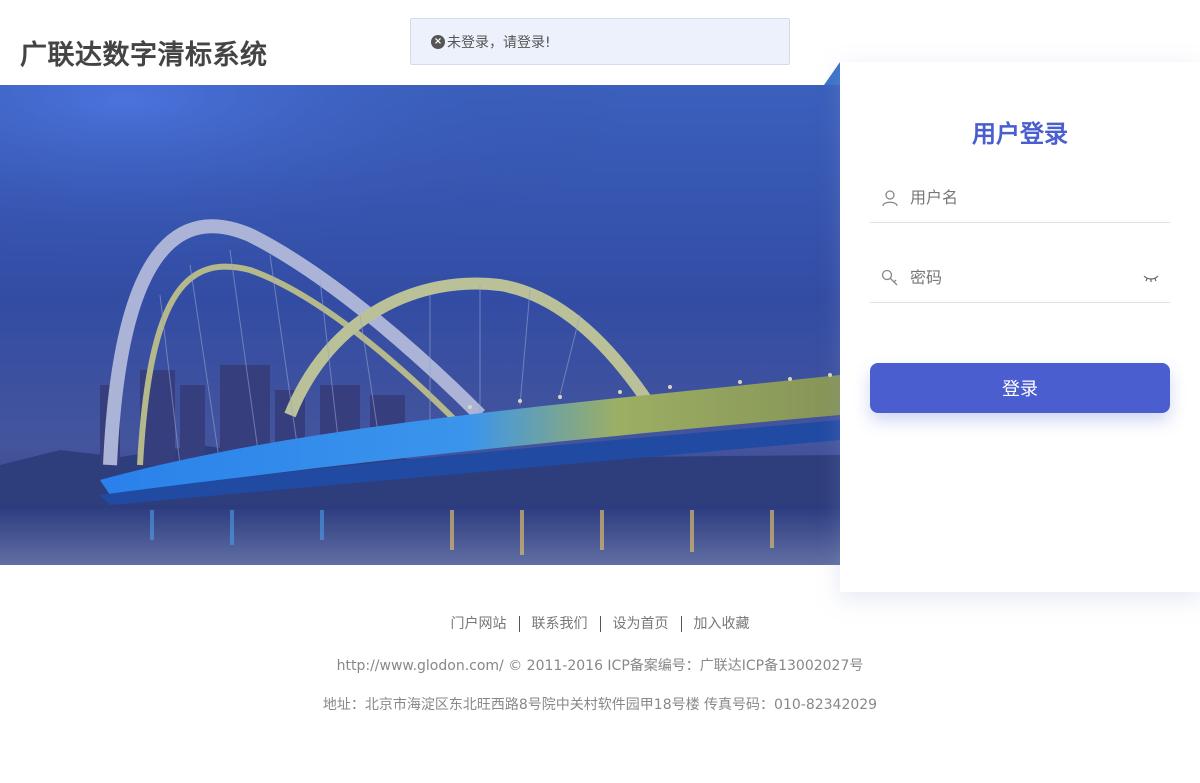  Describe the element at coordinates (832, 73) in the screenshot. I see `corner-decoration` at that location.